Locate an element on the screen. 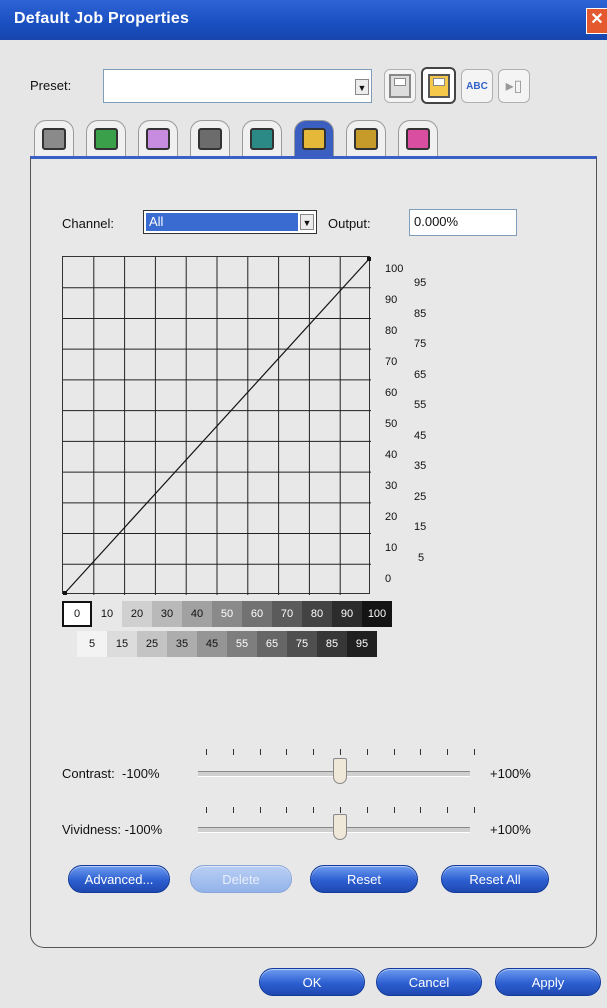 The image size is (607, 1008). delete-preset-button: ▸▯ is located at coordinates (514, 86).